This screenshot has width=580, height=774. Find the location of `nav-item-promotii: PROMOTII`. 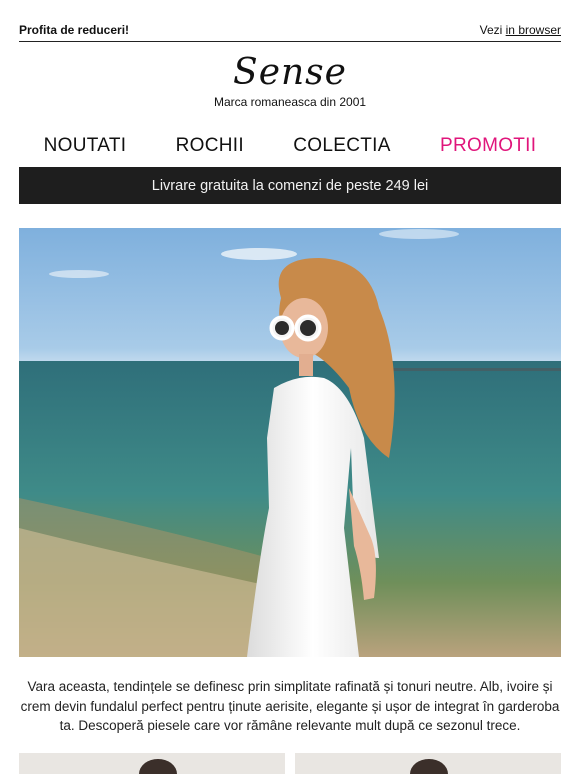

nav-item-promotii: PROMOTII is located at coordinates (488, 146).